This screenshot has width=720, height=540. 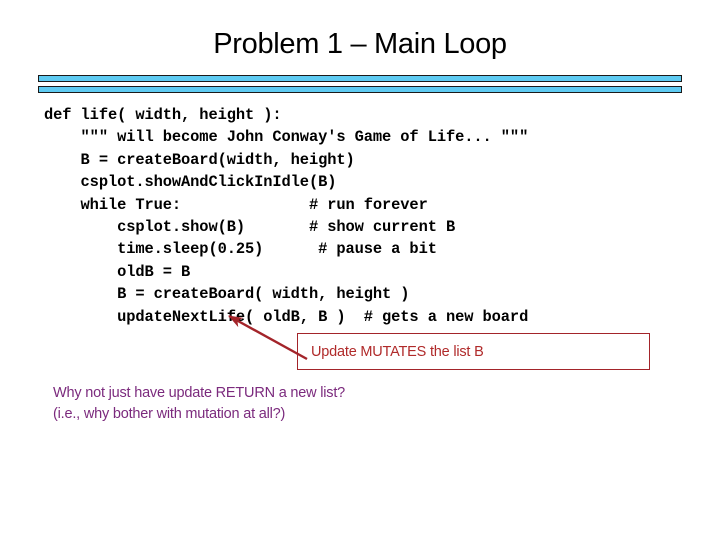 What do you see at coordinates (397, 352) in the screenshot?
I see `callout-label: Update MUTATES the list B` at bounding box center [397, 352].